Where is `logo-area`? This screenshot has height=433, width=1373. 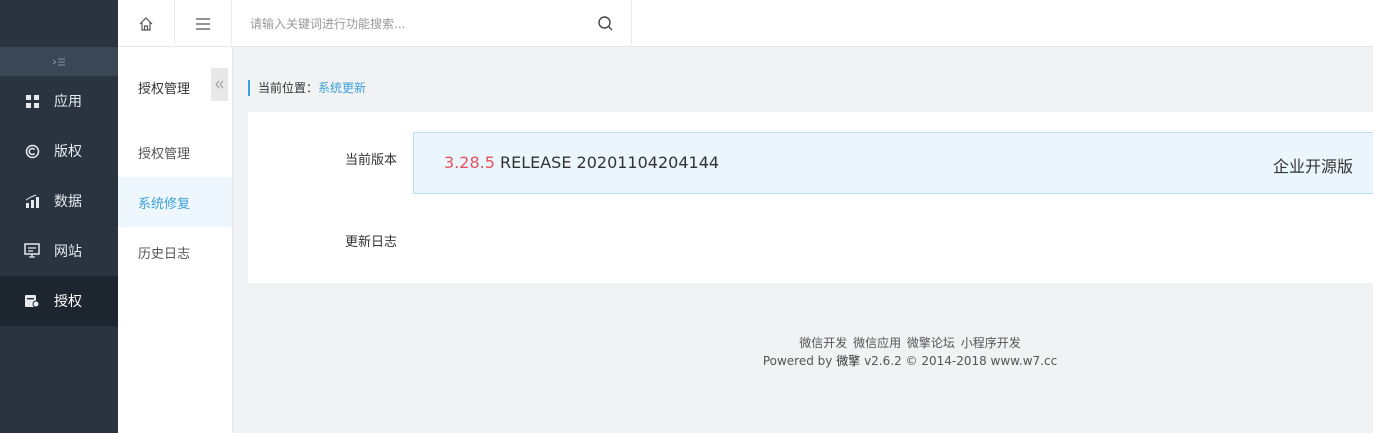
logo-area is located at coordinates (59, 23).